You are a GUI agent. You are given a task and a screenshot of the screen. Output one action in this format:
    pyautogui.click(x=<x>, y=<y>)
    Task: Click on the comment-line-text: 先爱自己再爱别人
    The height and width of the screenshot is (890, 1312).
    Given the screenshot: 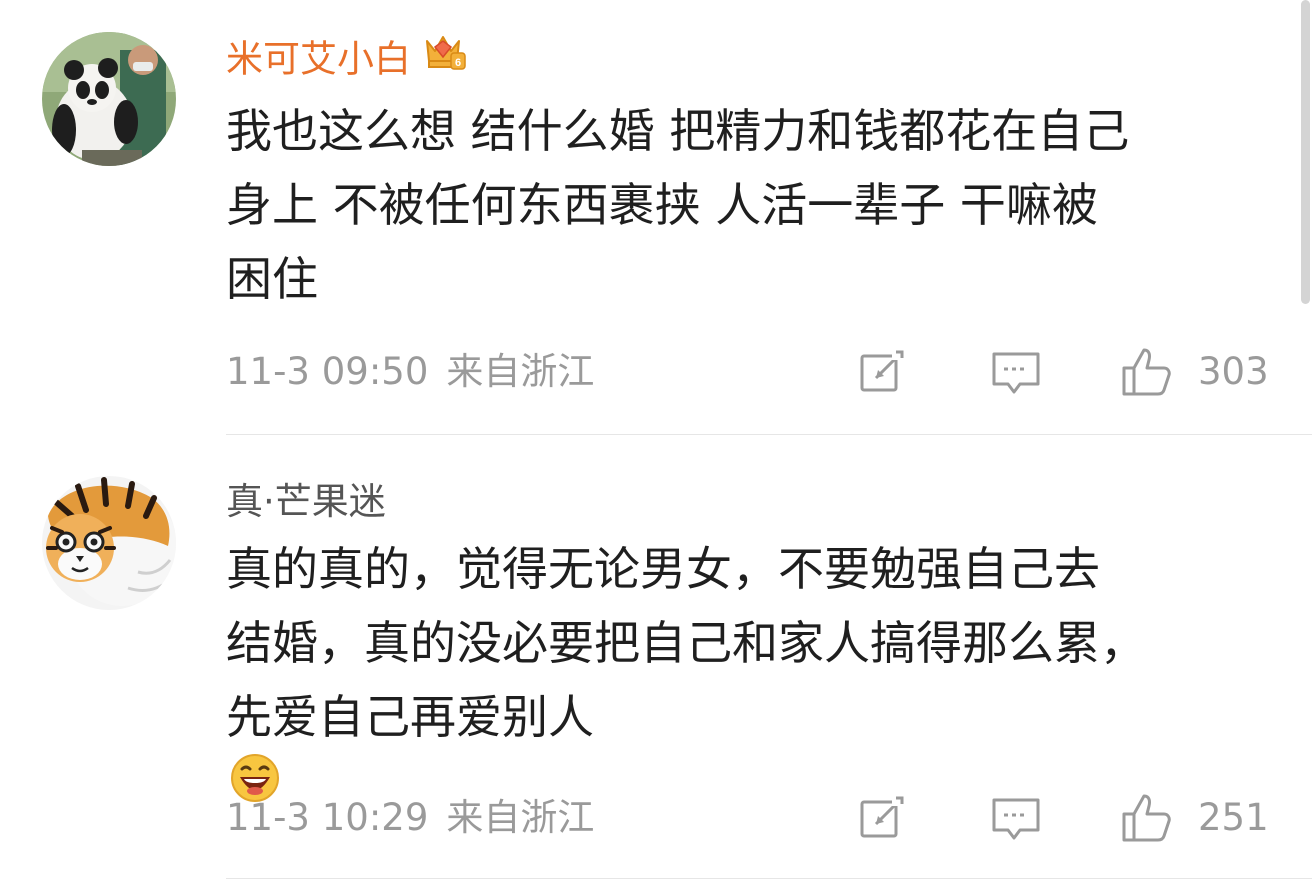 What is the action you would take?
    pyautogui.click(x=410, y=717)
    